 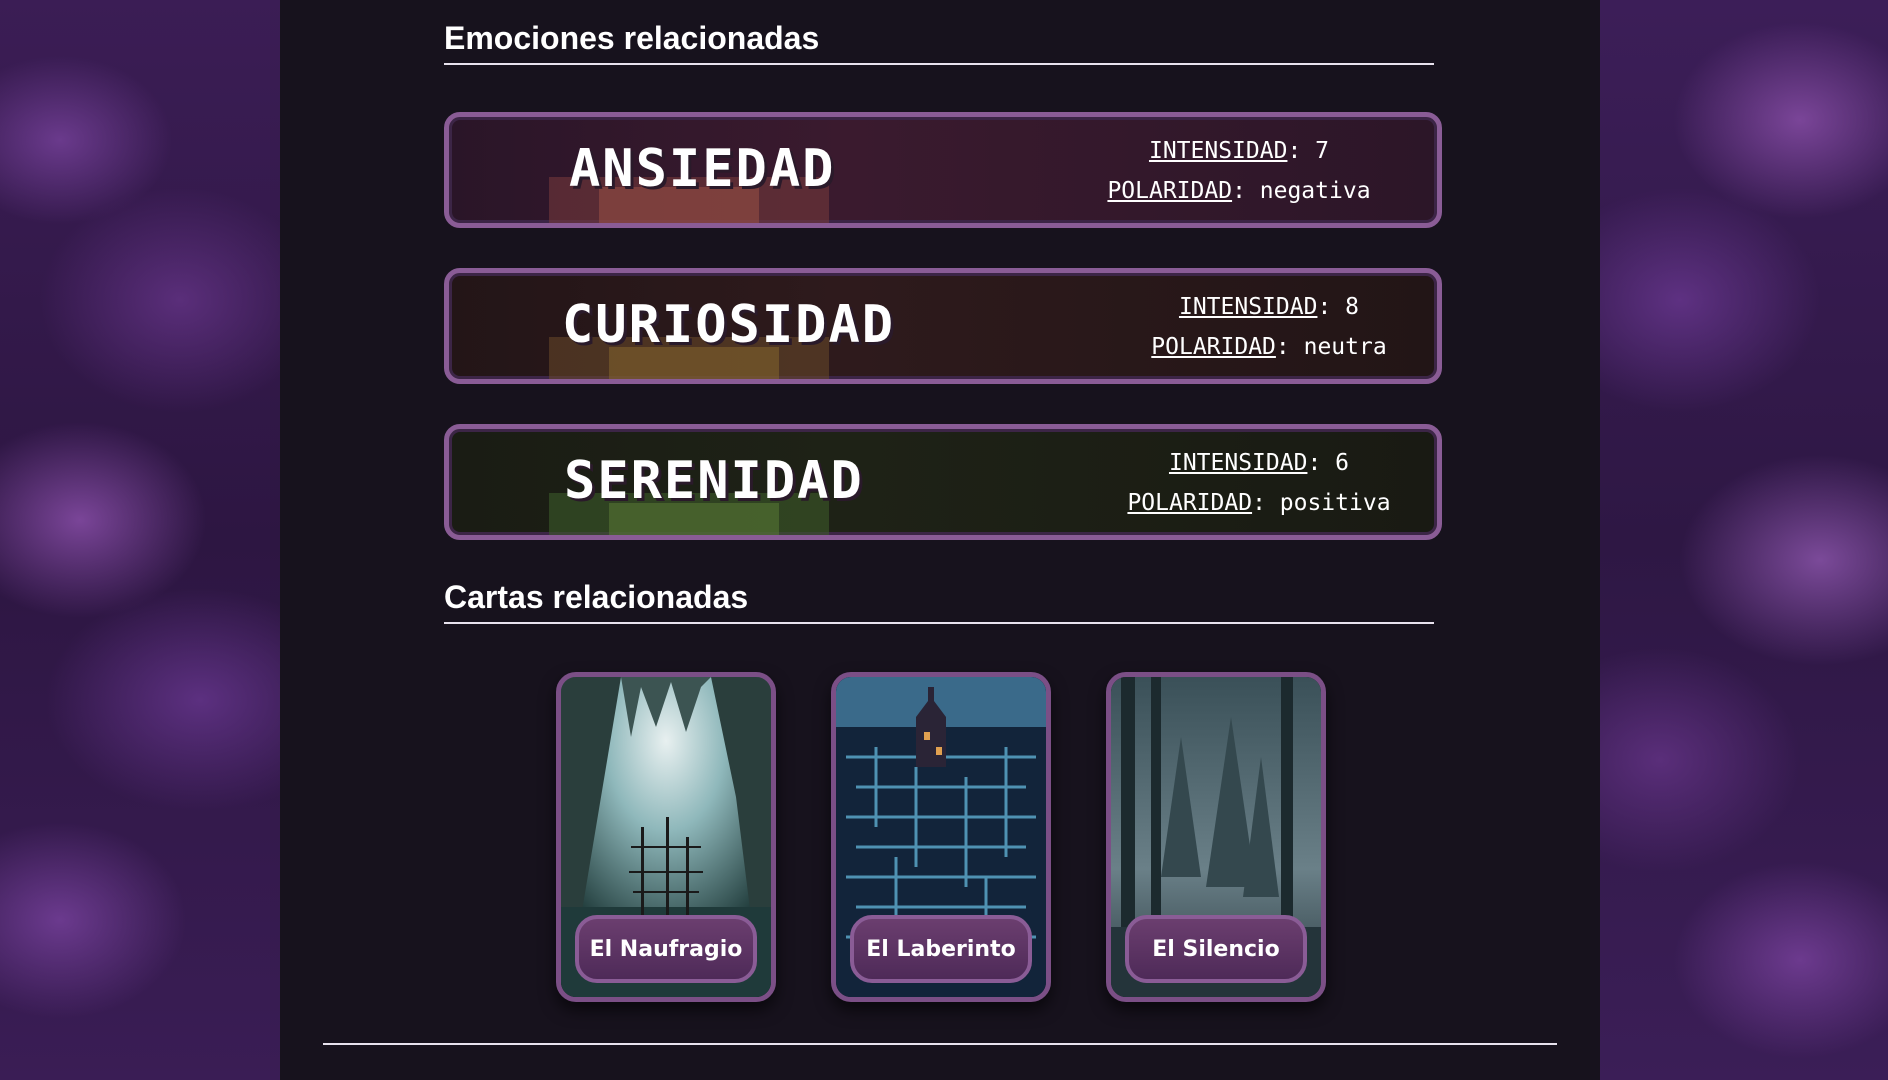 What do you see at coordinates (941, 837) in the screenshot?
I see `tarot-card: El Laberinto` at bounding box center [941, 837].